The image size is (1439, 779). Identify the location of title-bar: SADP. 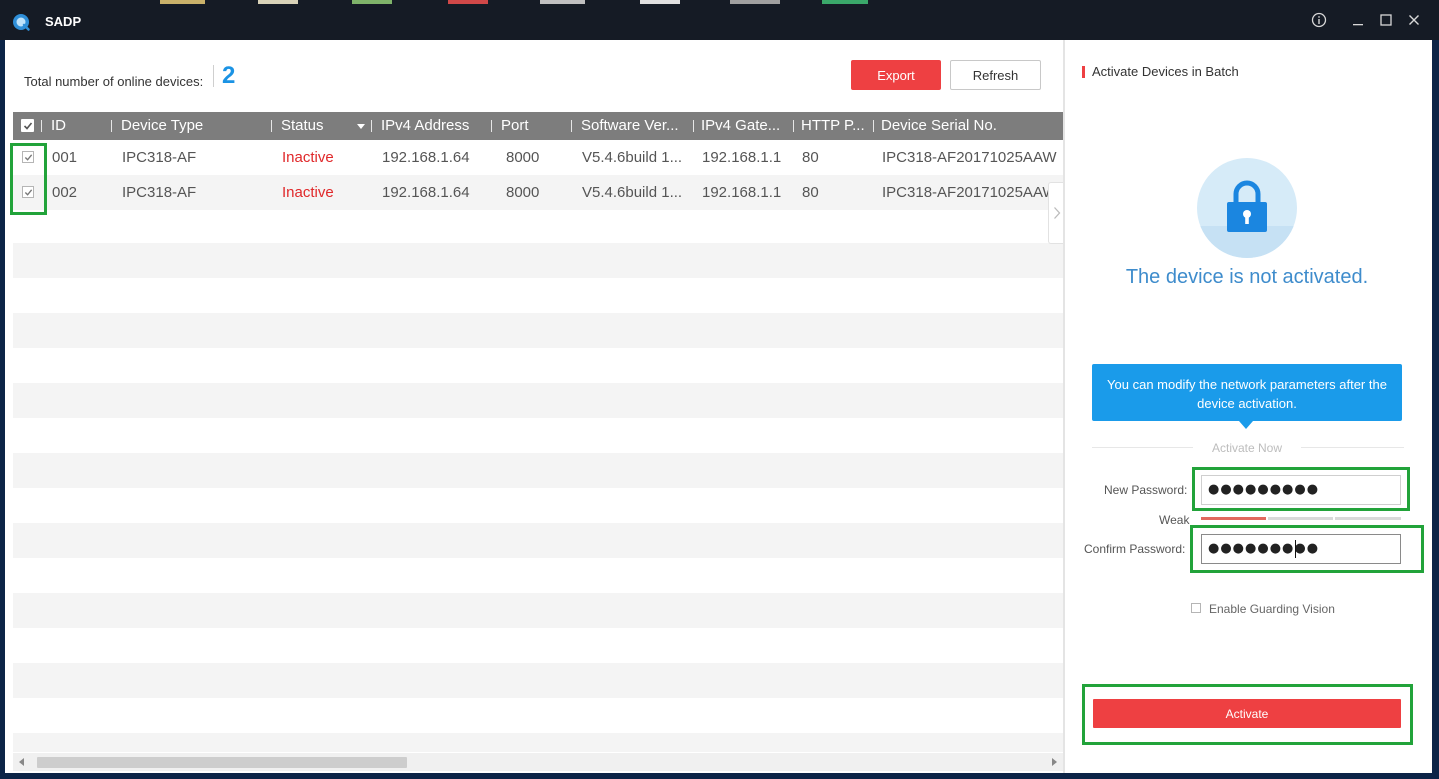
(719, 20).